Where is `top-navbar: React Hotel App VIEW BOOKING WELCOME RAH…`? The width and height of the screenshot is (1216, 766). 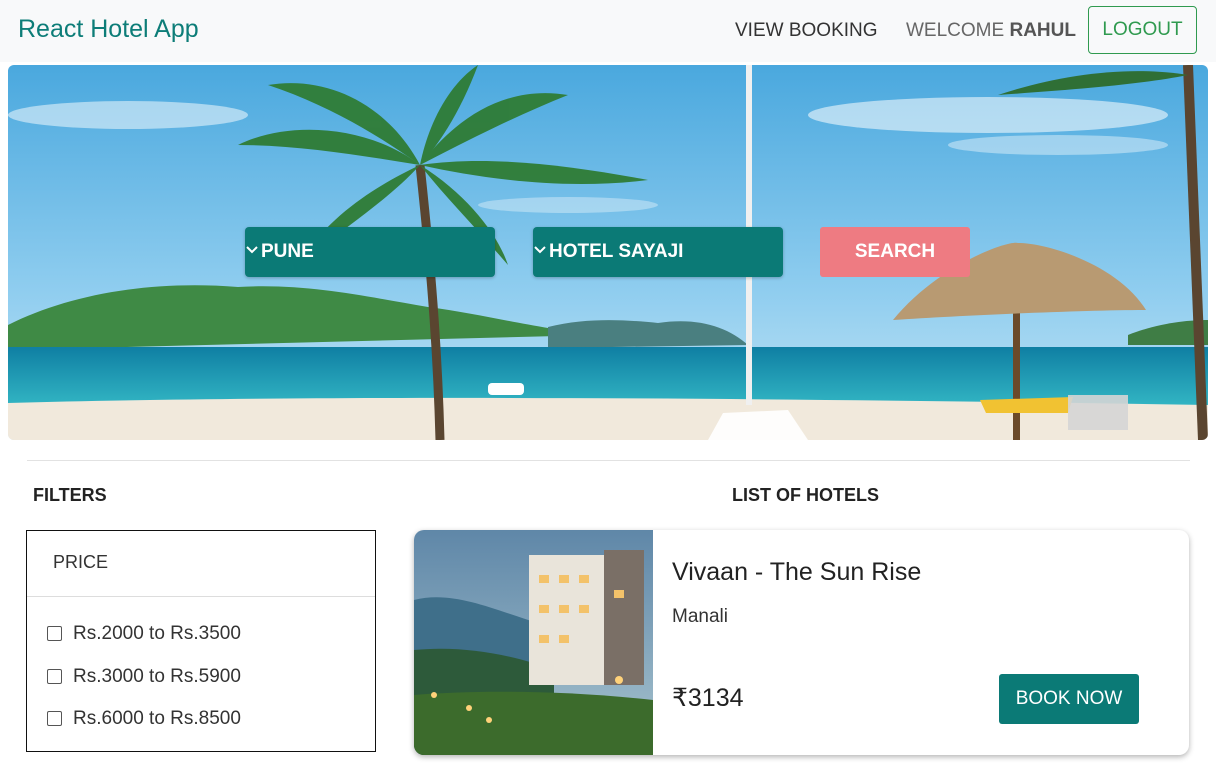
top-navbar: React Hotel App VIEW BOOKING WELCOME RAH… is located at coordinates (608, 31).